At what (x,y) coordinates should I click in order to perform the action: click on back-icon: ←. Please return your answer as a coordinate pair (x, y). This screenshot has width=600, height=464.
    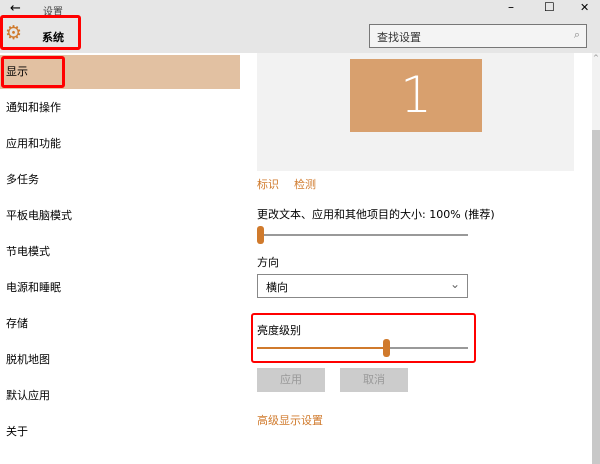
    Looking at the image, I should click on (15, 8).